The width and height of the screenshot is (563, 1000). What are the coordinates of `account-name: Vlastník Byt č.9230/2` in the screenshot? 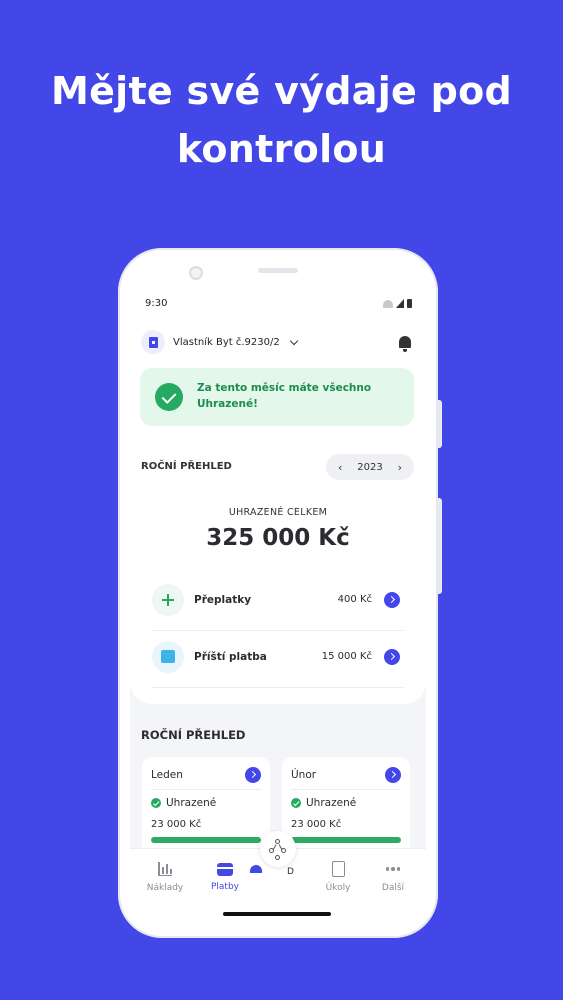 It's located at (226, 342).